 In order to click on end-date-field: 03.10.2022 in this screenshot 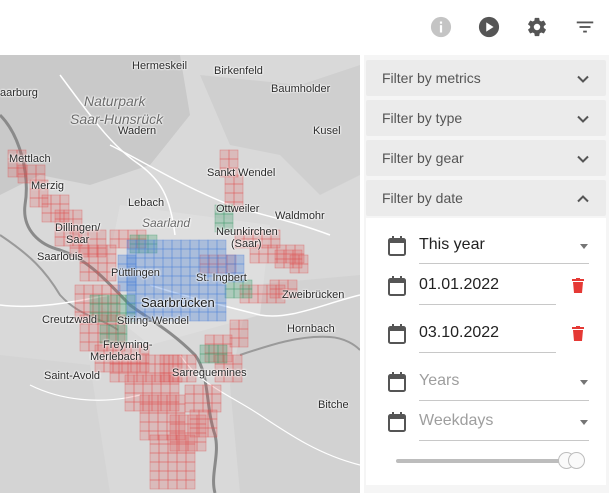, I will do `click(486, 334)`.